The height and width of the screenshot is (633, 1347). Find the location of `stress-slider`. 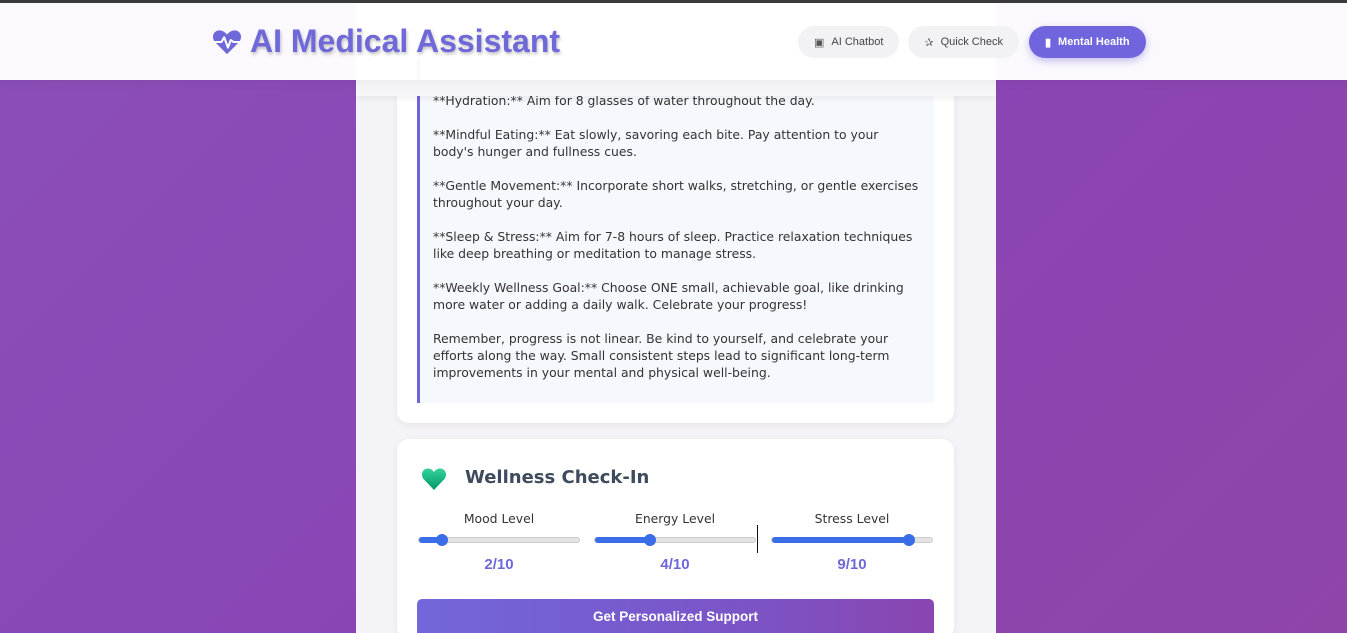

stress-slider is located at coordinates (852, 540).